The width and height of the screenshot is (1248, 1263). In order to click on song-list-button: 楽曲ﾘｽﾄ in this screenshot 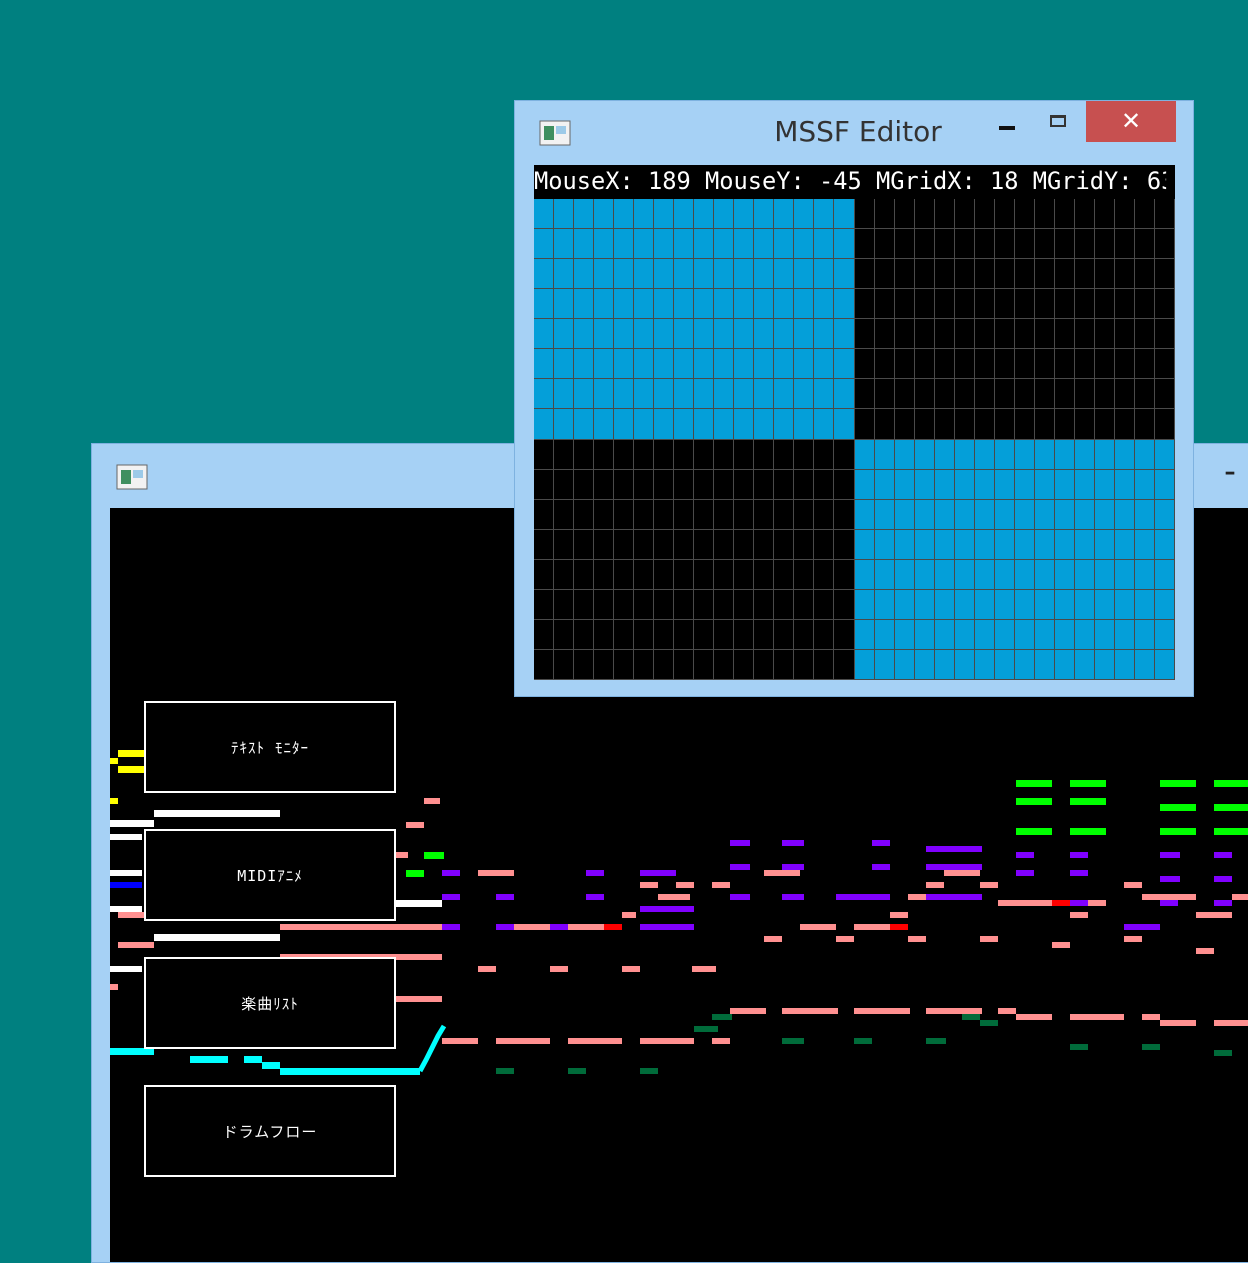, I will do `click(270, 1003)`.